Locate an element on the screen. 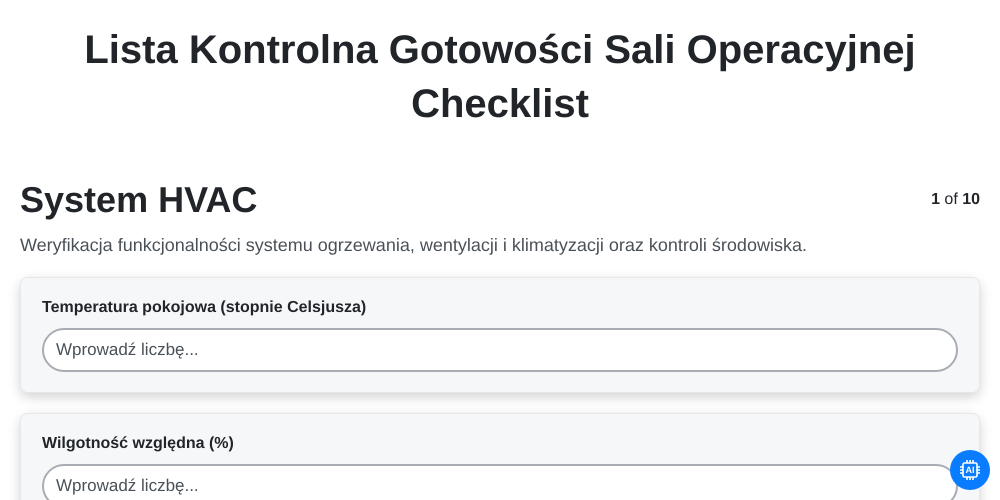 This screenshot has height=500, width=1000. field-label: Temperatura pokojowa (stopnie Celsjusza) is located at coordinates (205, 308).